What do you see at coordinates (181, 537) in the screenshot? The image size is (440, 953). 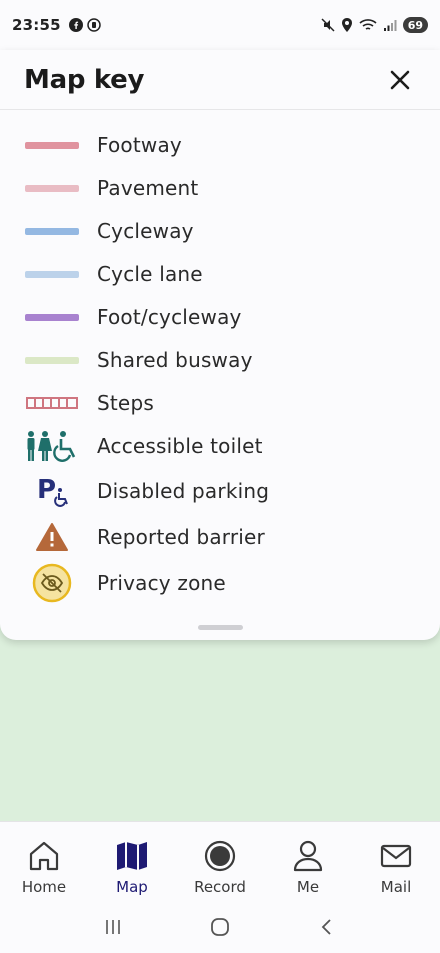 I see `key-item-label: Reported barrier` at bounding box center [181, 537].